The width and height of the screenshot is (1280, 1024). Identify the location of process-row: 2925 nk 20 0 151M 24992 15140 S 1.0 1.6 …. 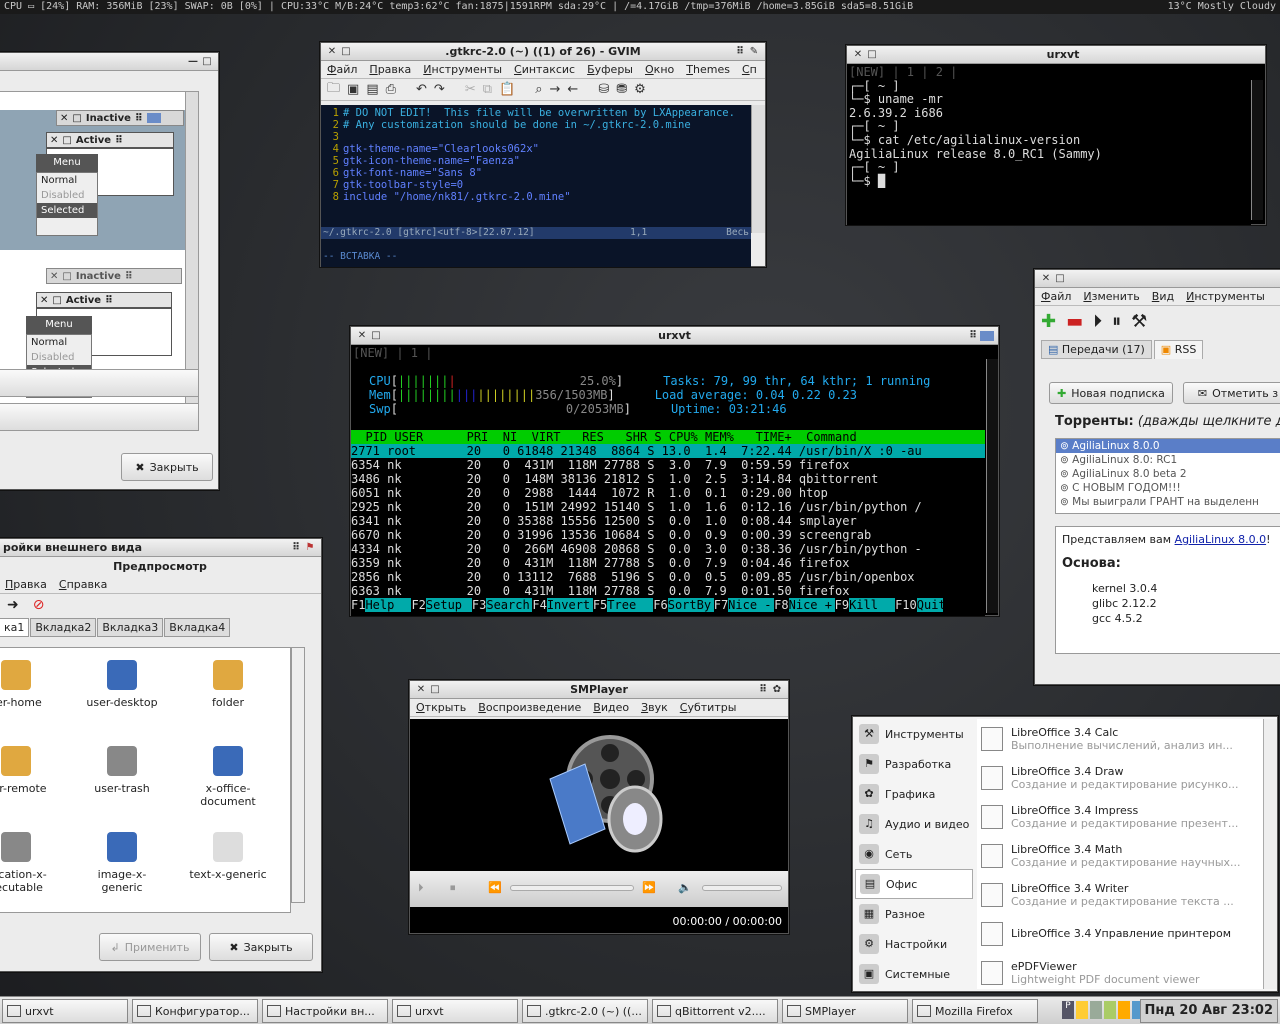
(668, 507).